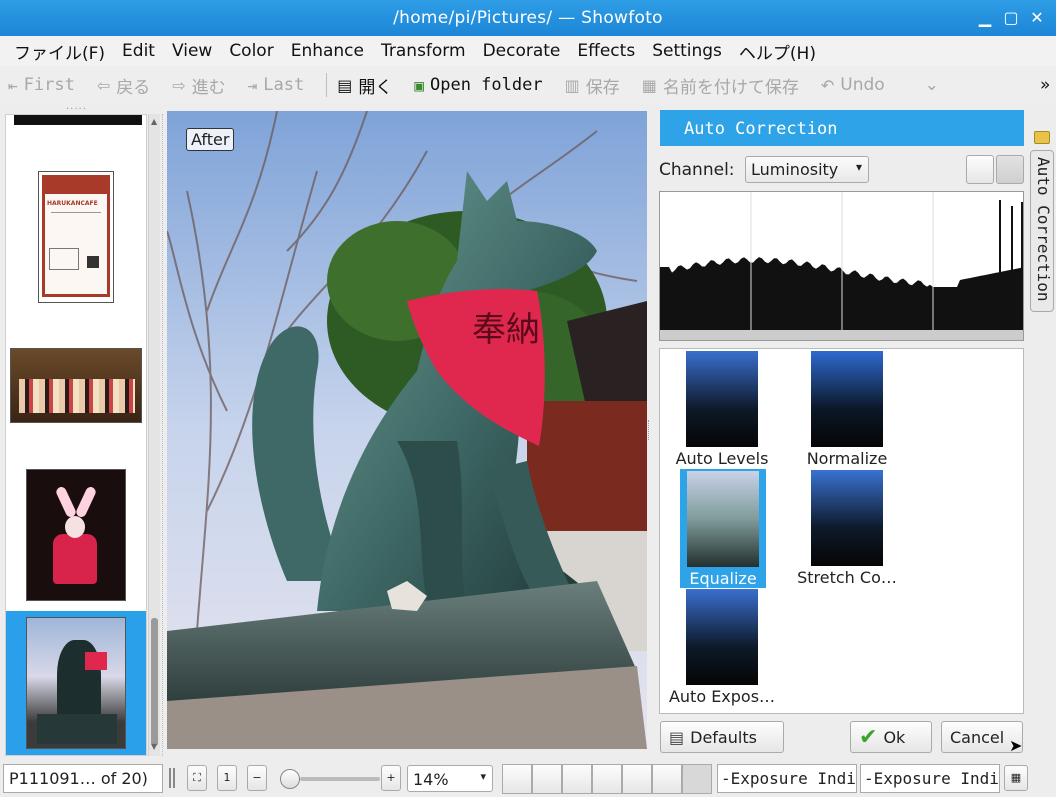 Image resolution: width=1056 pixels, height=797 pixels. I want to click on thumbnail-partial, so click(78, 120).